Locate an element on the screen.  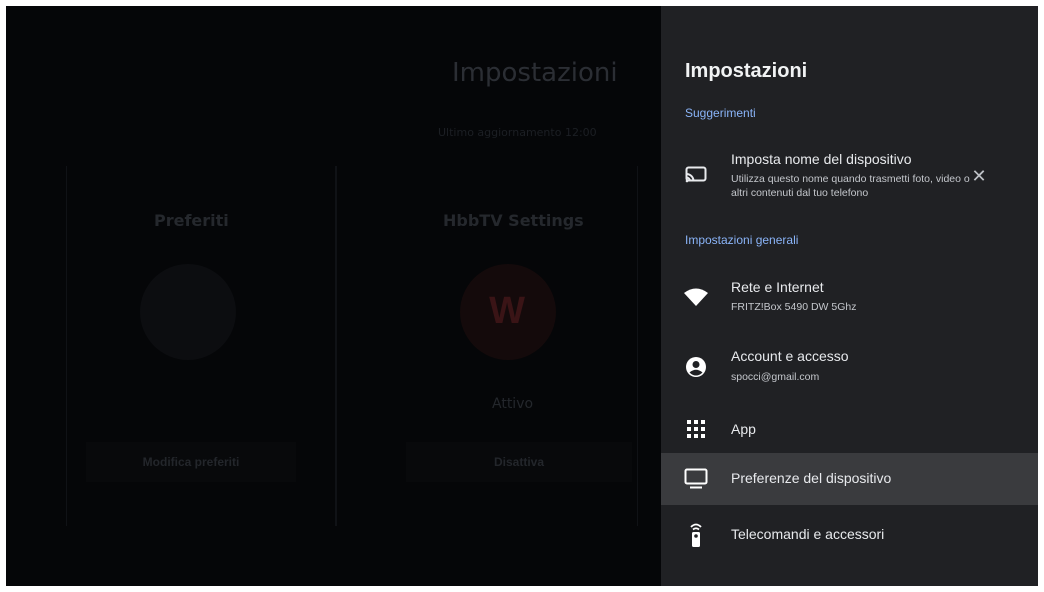
menu-item-apps: App is located at coordinates (849, 429).